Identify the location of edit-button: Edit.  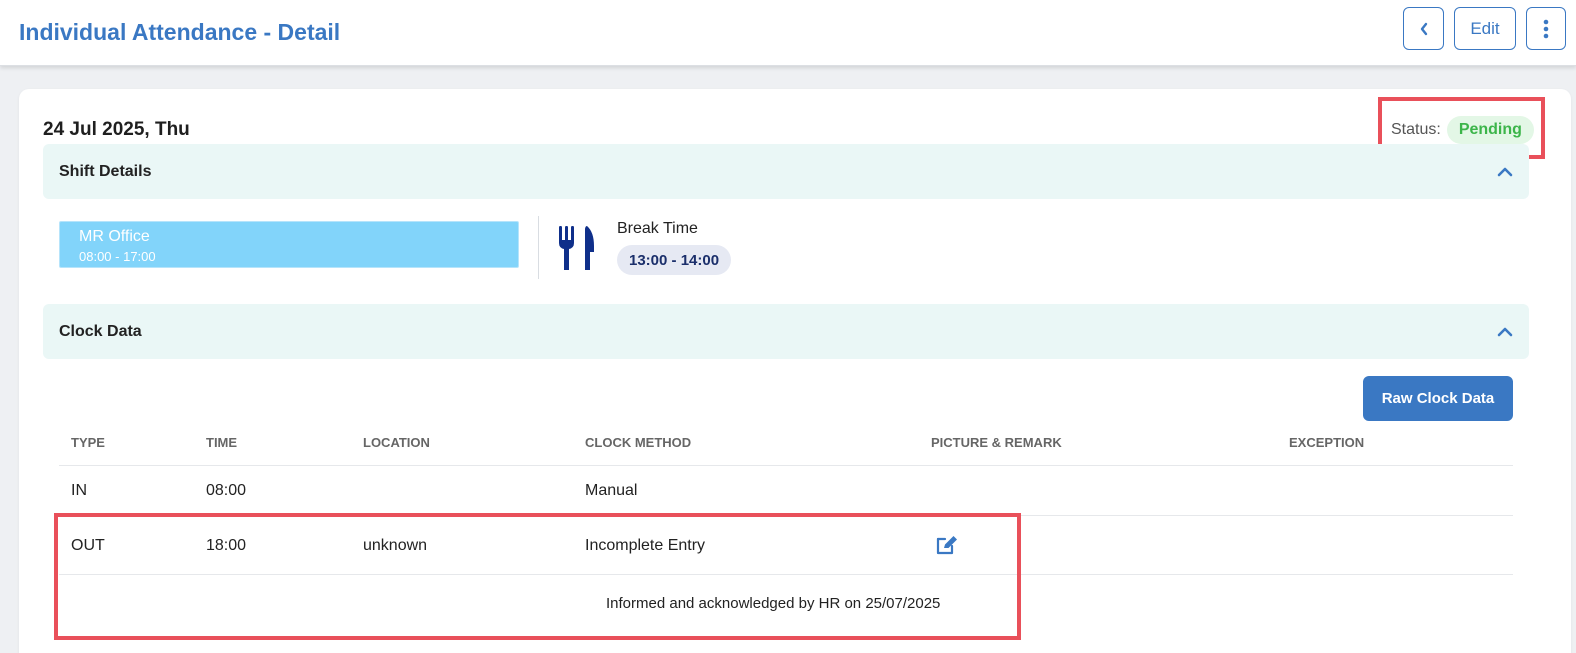
(1485, 28).